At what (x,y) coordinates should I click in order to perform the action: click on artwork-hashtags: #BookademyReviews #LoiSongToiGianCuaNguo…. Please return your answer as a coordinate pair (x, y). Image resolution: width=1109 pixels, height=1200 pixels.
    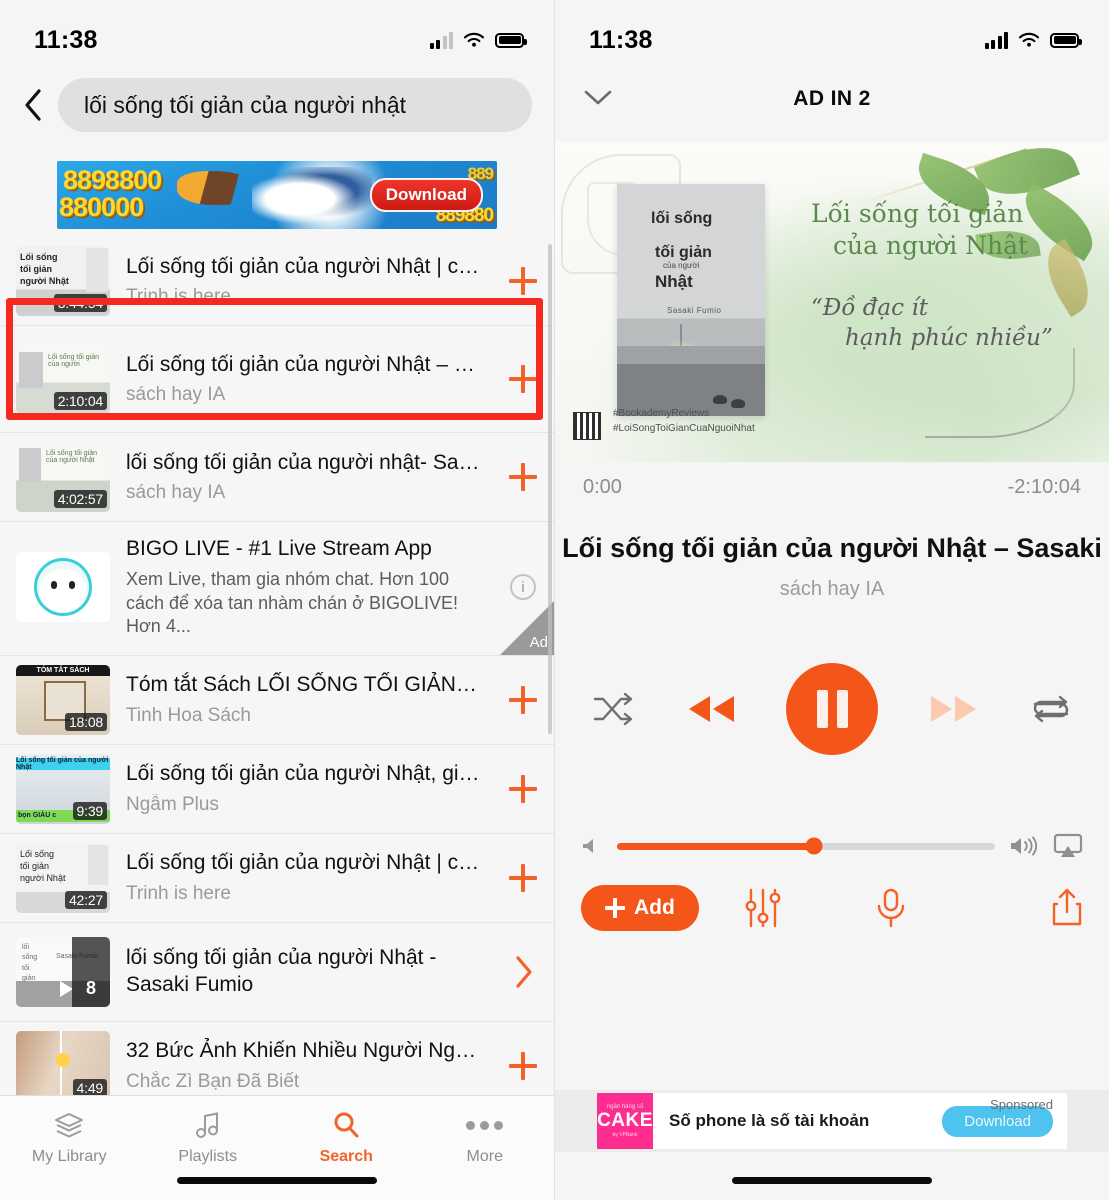
    Looking at the image, I should click on (684, 421).